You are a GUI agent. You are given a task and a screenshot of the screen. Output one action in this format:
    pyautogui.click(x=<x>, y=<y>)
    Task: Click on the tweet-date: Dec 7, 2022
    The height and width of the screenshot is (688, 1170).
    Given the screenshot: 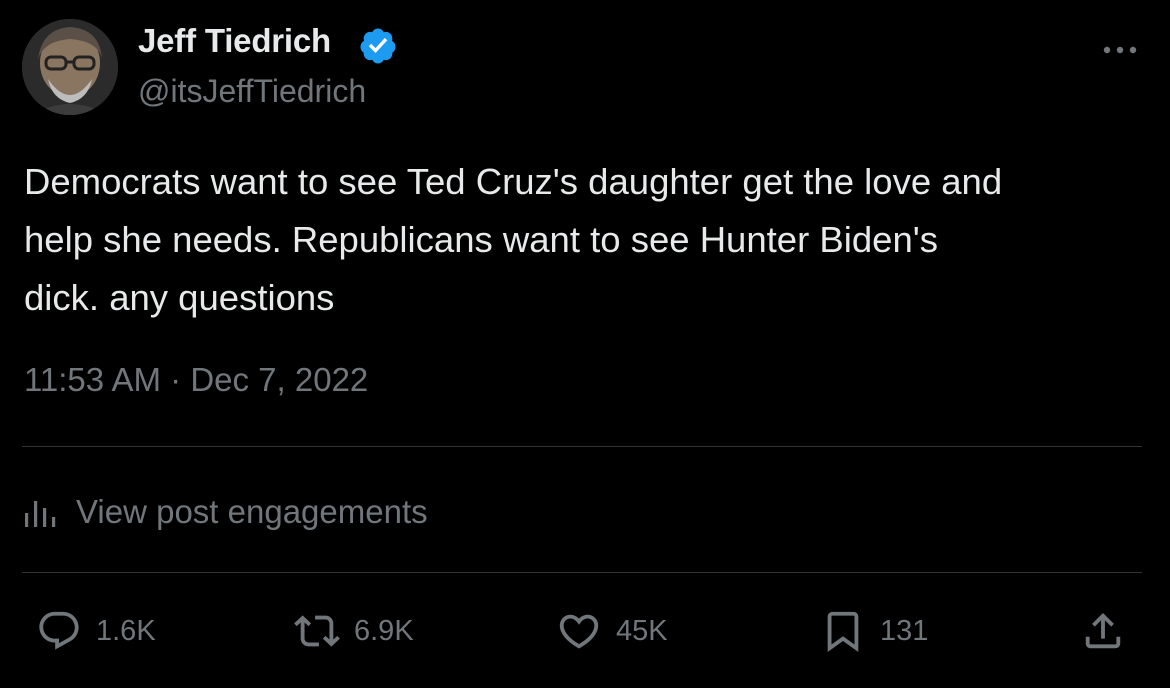 What is the action you would take?
    pyautogui.click(x=279, y=379)
    